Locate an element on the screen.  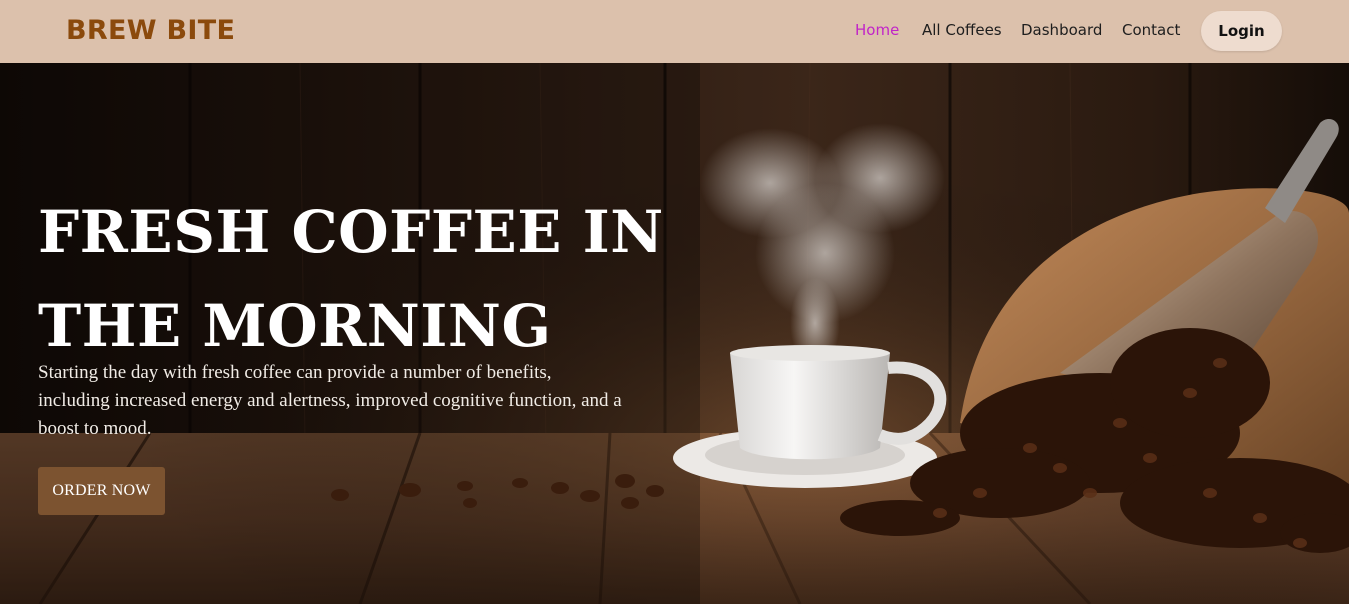
hero-title: FRESH COFFEE IN THE MORNING is located at coordinates (358, 279).